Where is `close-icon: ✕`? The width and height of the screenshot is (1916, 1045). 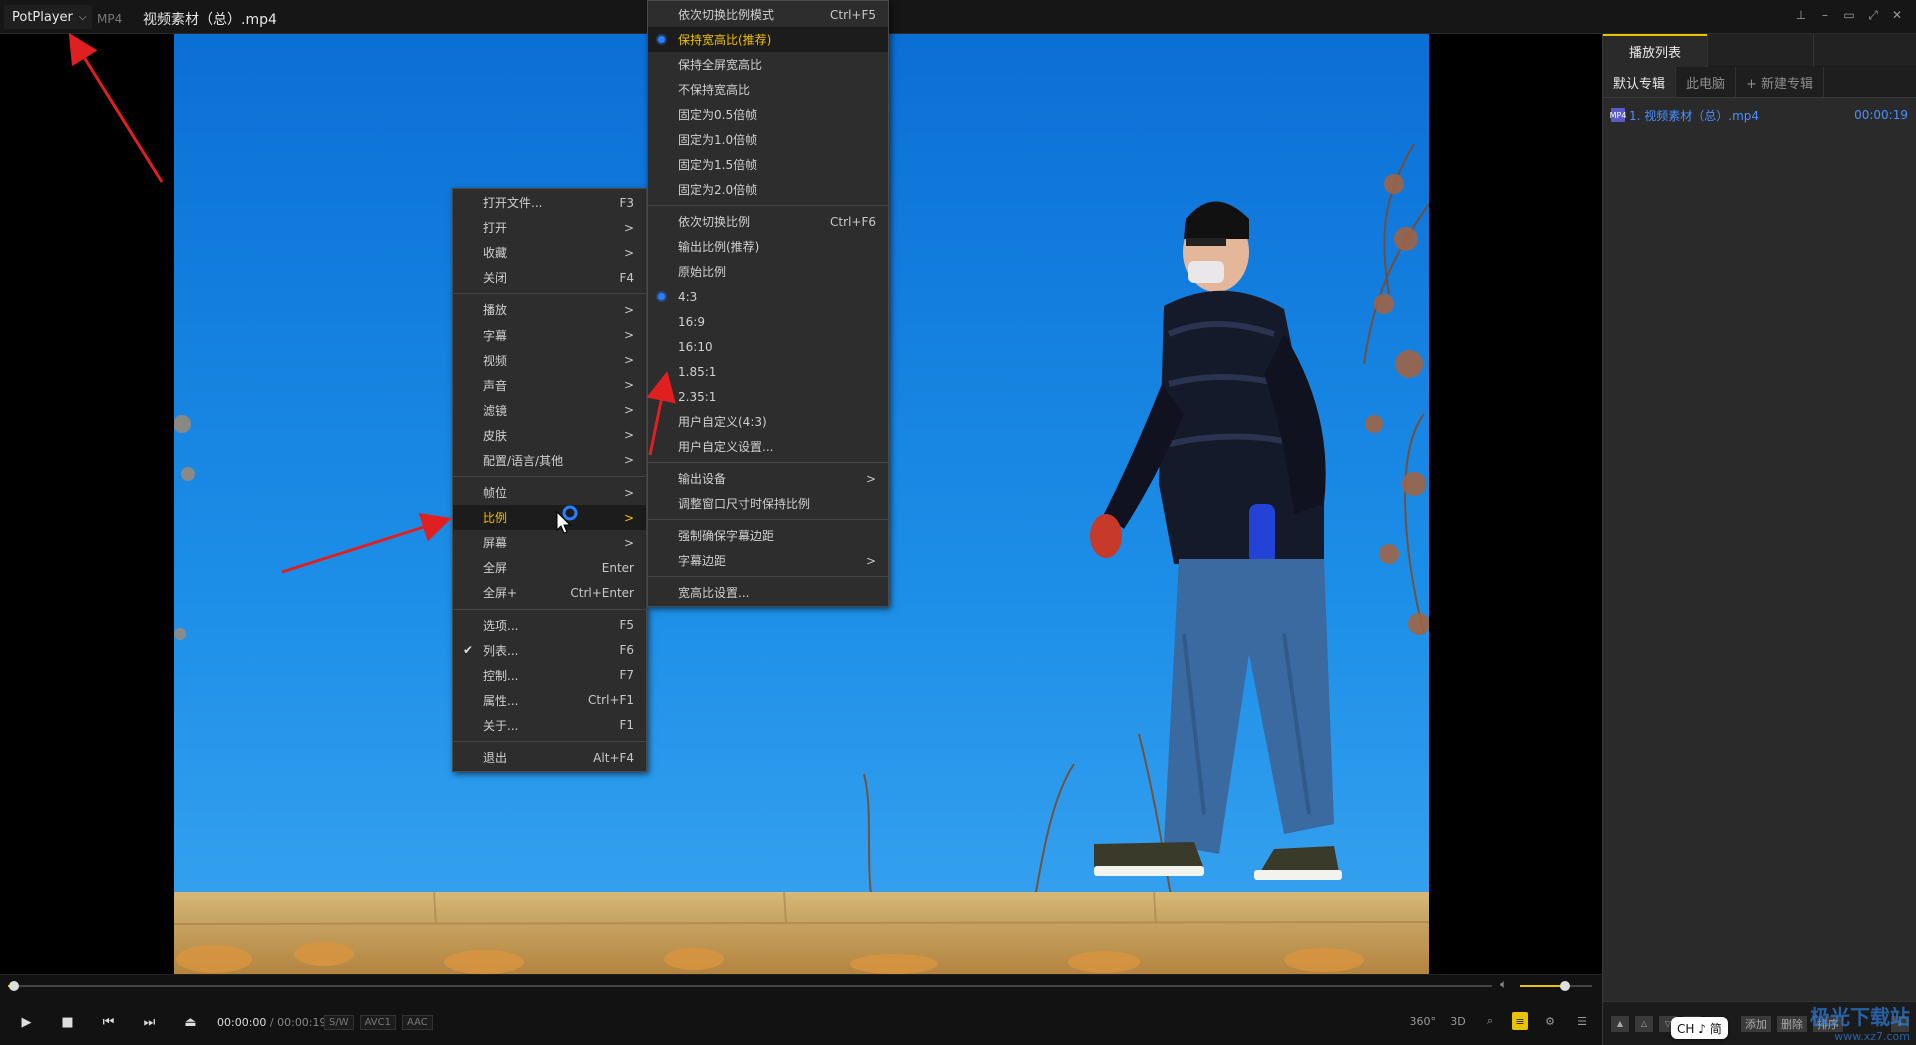
close-icon: ✕ is located at coordinates (1897, 15).